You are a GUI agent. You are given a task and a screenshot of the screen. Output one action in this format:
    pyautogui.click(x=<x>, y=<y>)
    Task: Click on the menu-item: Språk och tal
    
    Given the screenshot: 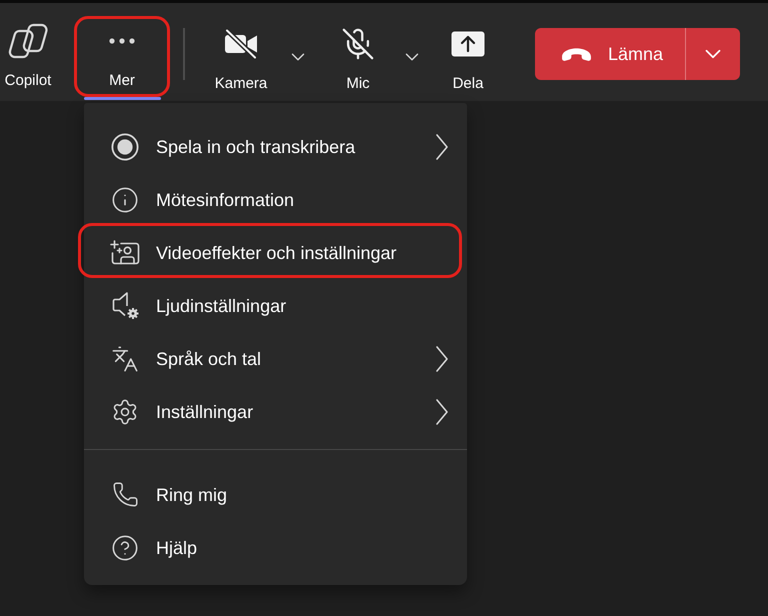 What is the action you would take?
    pyautogui.click(x=275, y=358)
    